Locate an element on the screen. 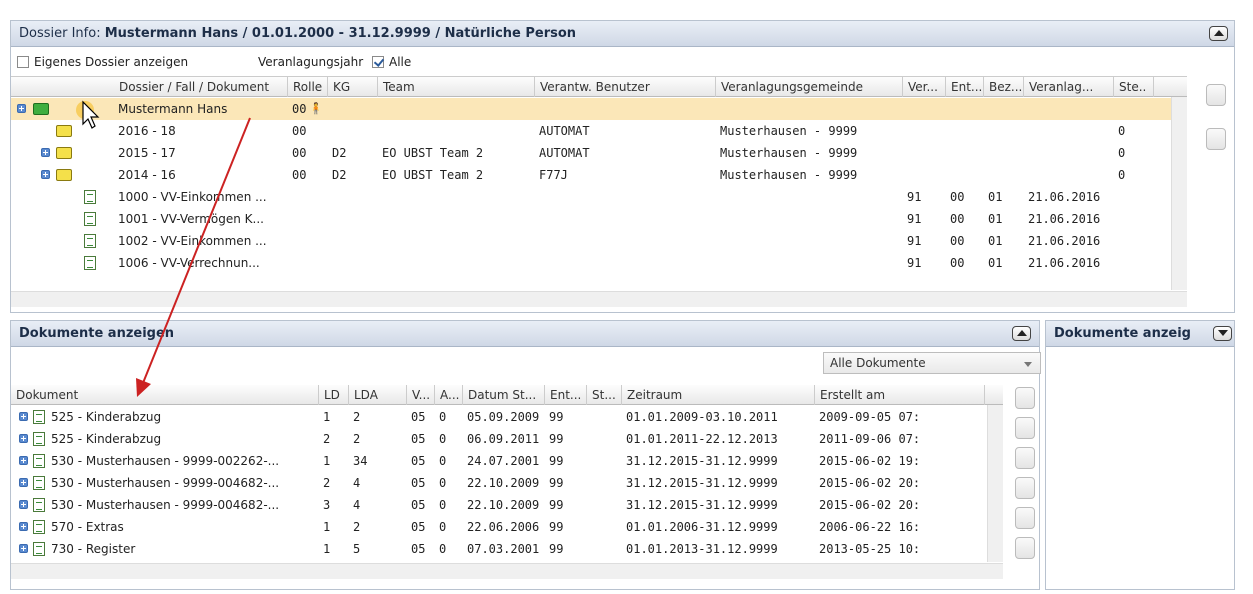 This screenshot has width=1253, height=594. mouse-cursor-icon is located at coordinates (88, 114).